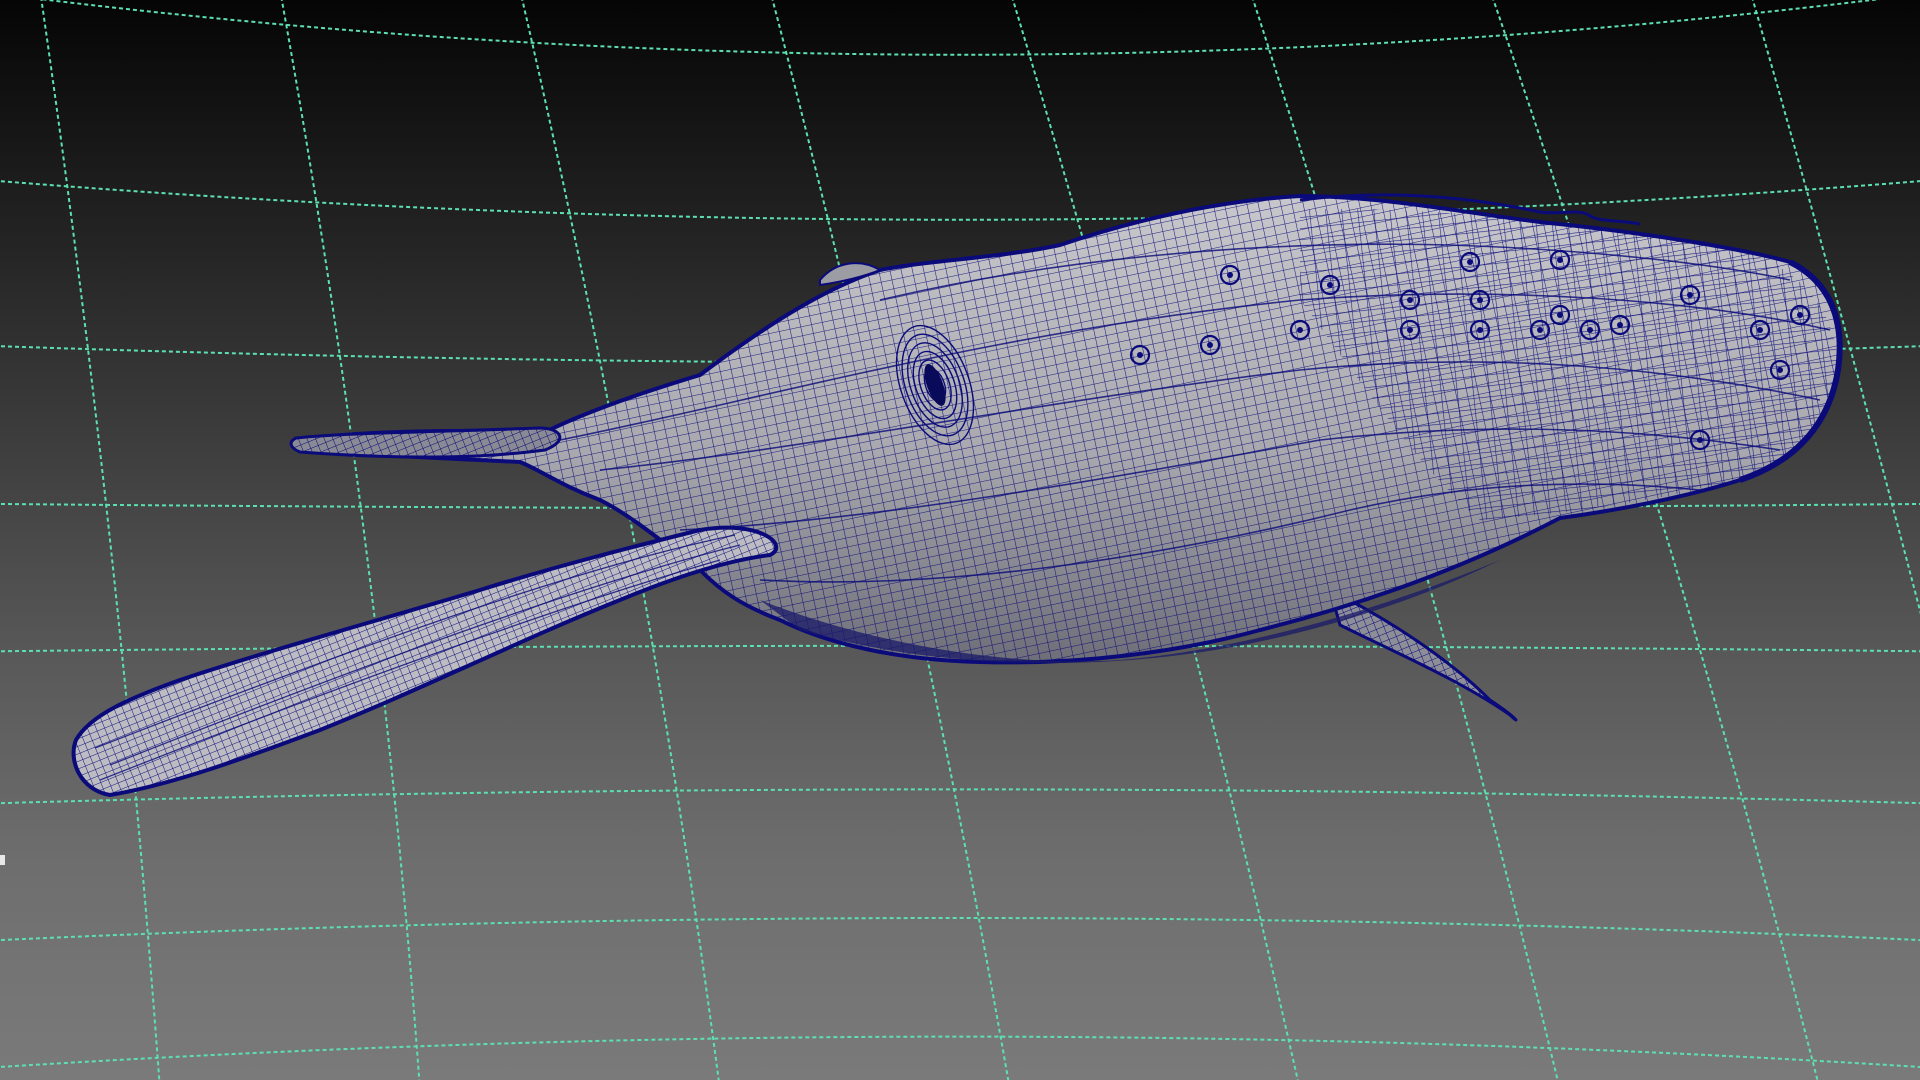 This screenshot has width=1920, height=1080. Describe the element at coordinates (1423, 655) in the screenshot. I see `right-pectoral-fin-mesh` at that location.